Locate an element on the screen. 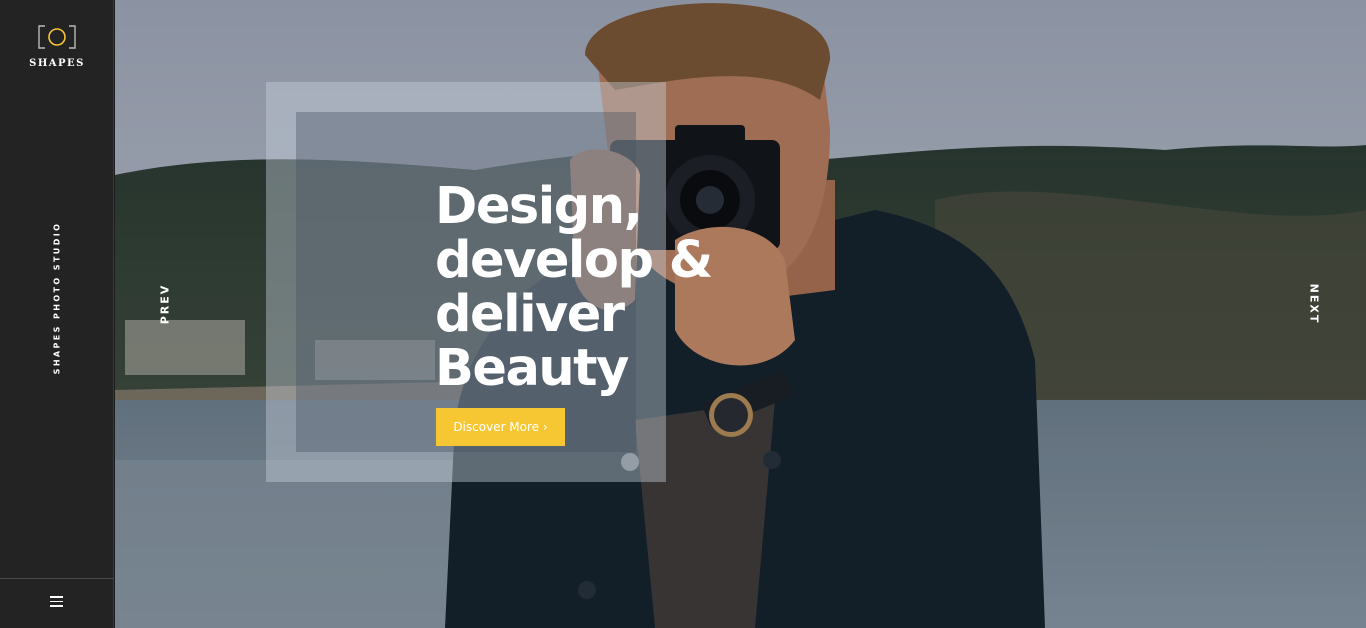 The width and height of the screenshot is (1366, 628). headline-line: Beauty is located at coordinates (532, 368).